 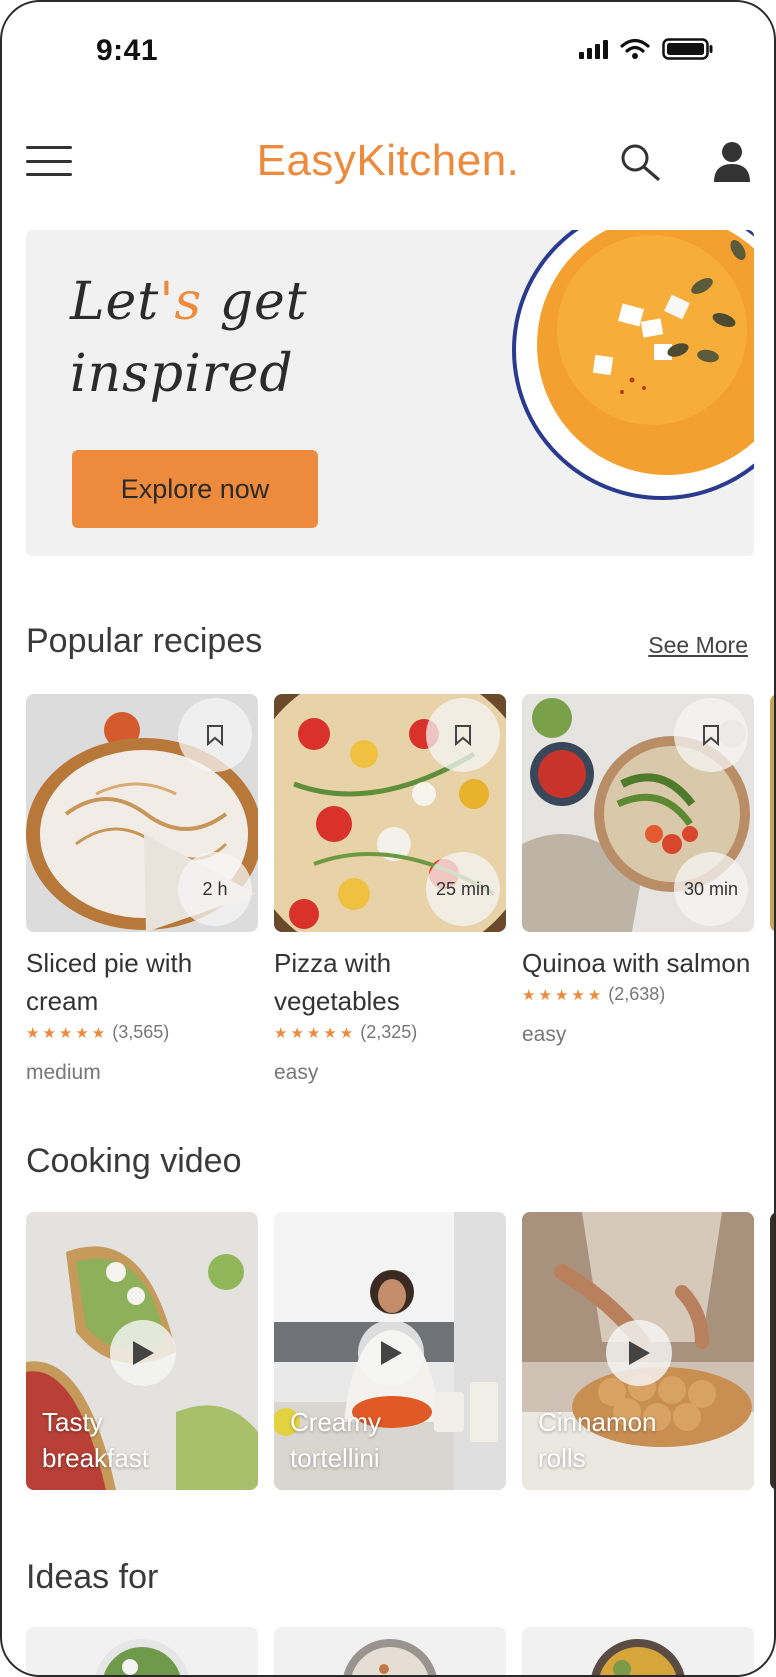 What do you see at coordinates (142, 813) in the screenshot?
I see `recipe-image: 2 h` at bounding box center [142, 813].